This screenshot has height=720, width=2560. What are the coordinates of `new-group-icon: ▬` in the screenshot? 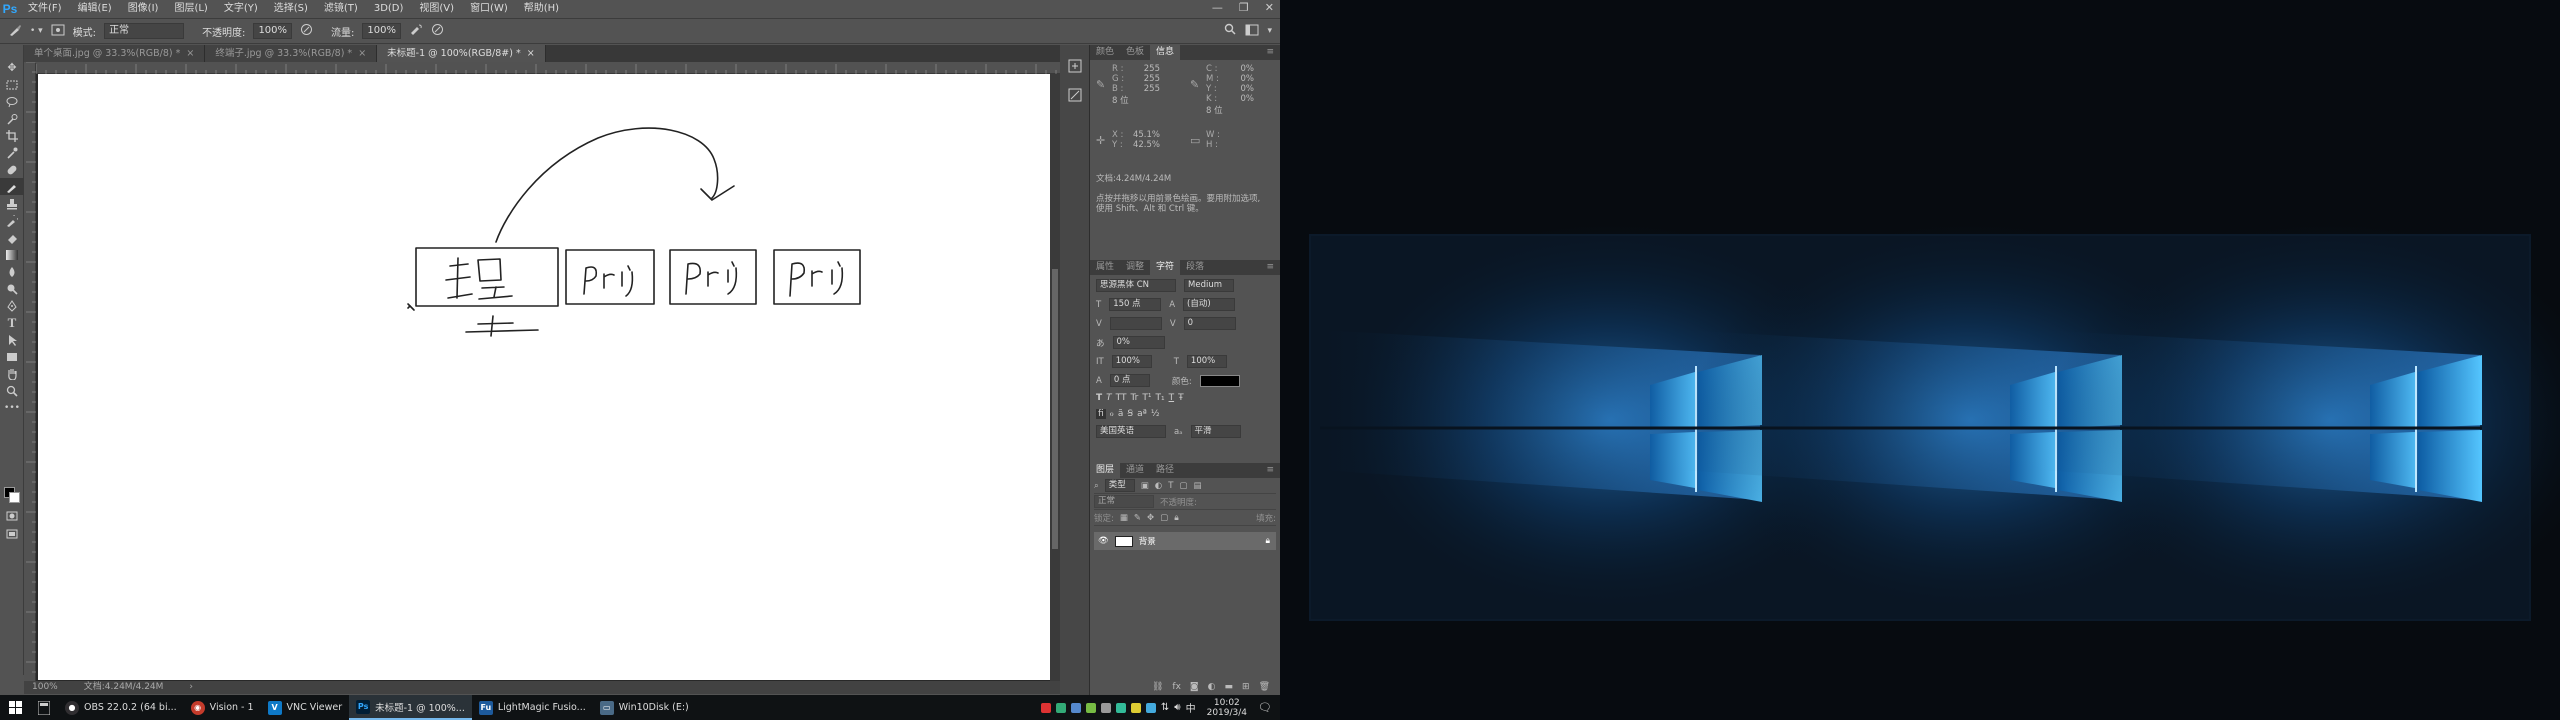 It's located at (1229, 687).